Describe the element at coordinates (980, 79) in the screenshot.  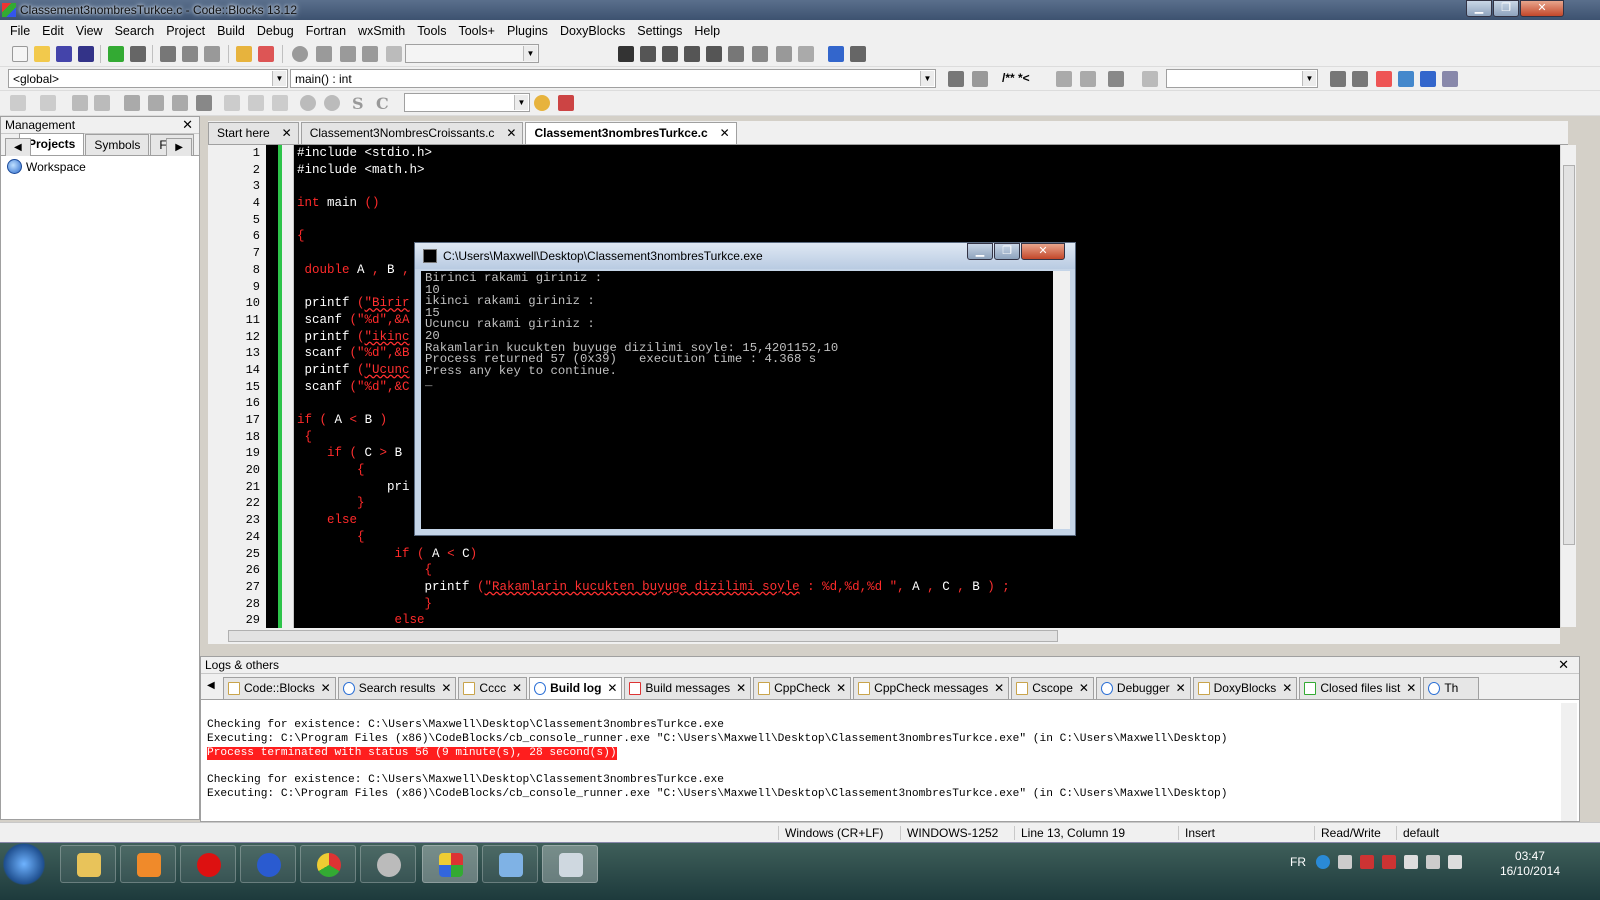
I see `bookmark-icon` at that location.